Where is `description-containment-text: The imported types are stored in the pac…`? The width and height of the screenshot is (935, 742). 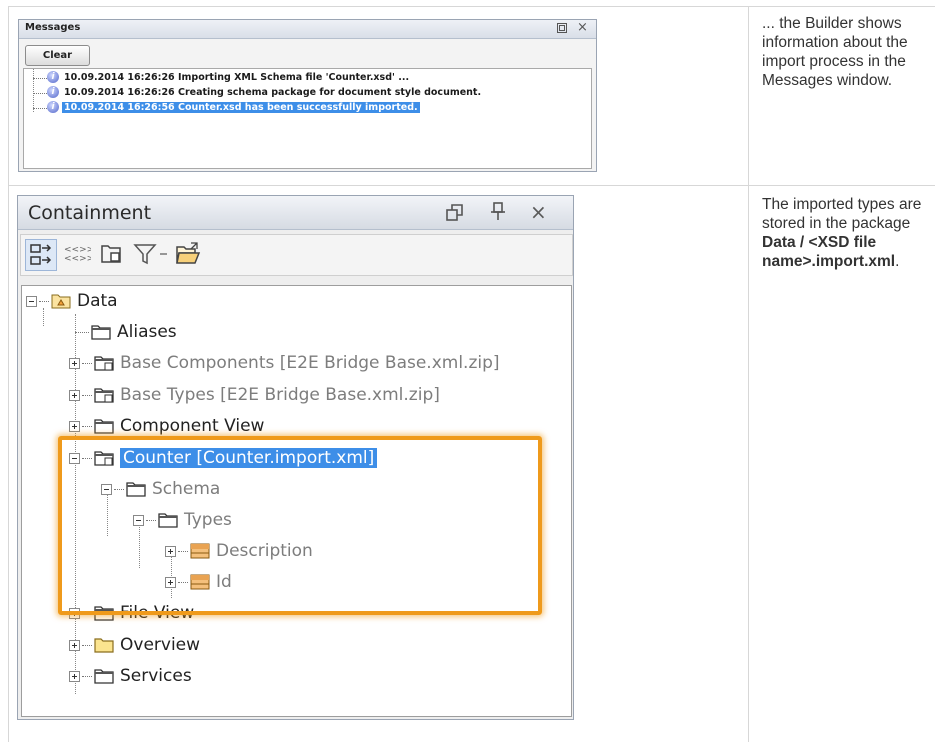
description-containment-text: The imported types are stored in the pac… is located at coordinates (842, 214).